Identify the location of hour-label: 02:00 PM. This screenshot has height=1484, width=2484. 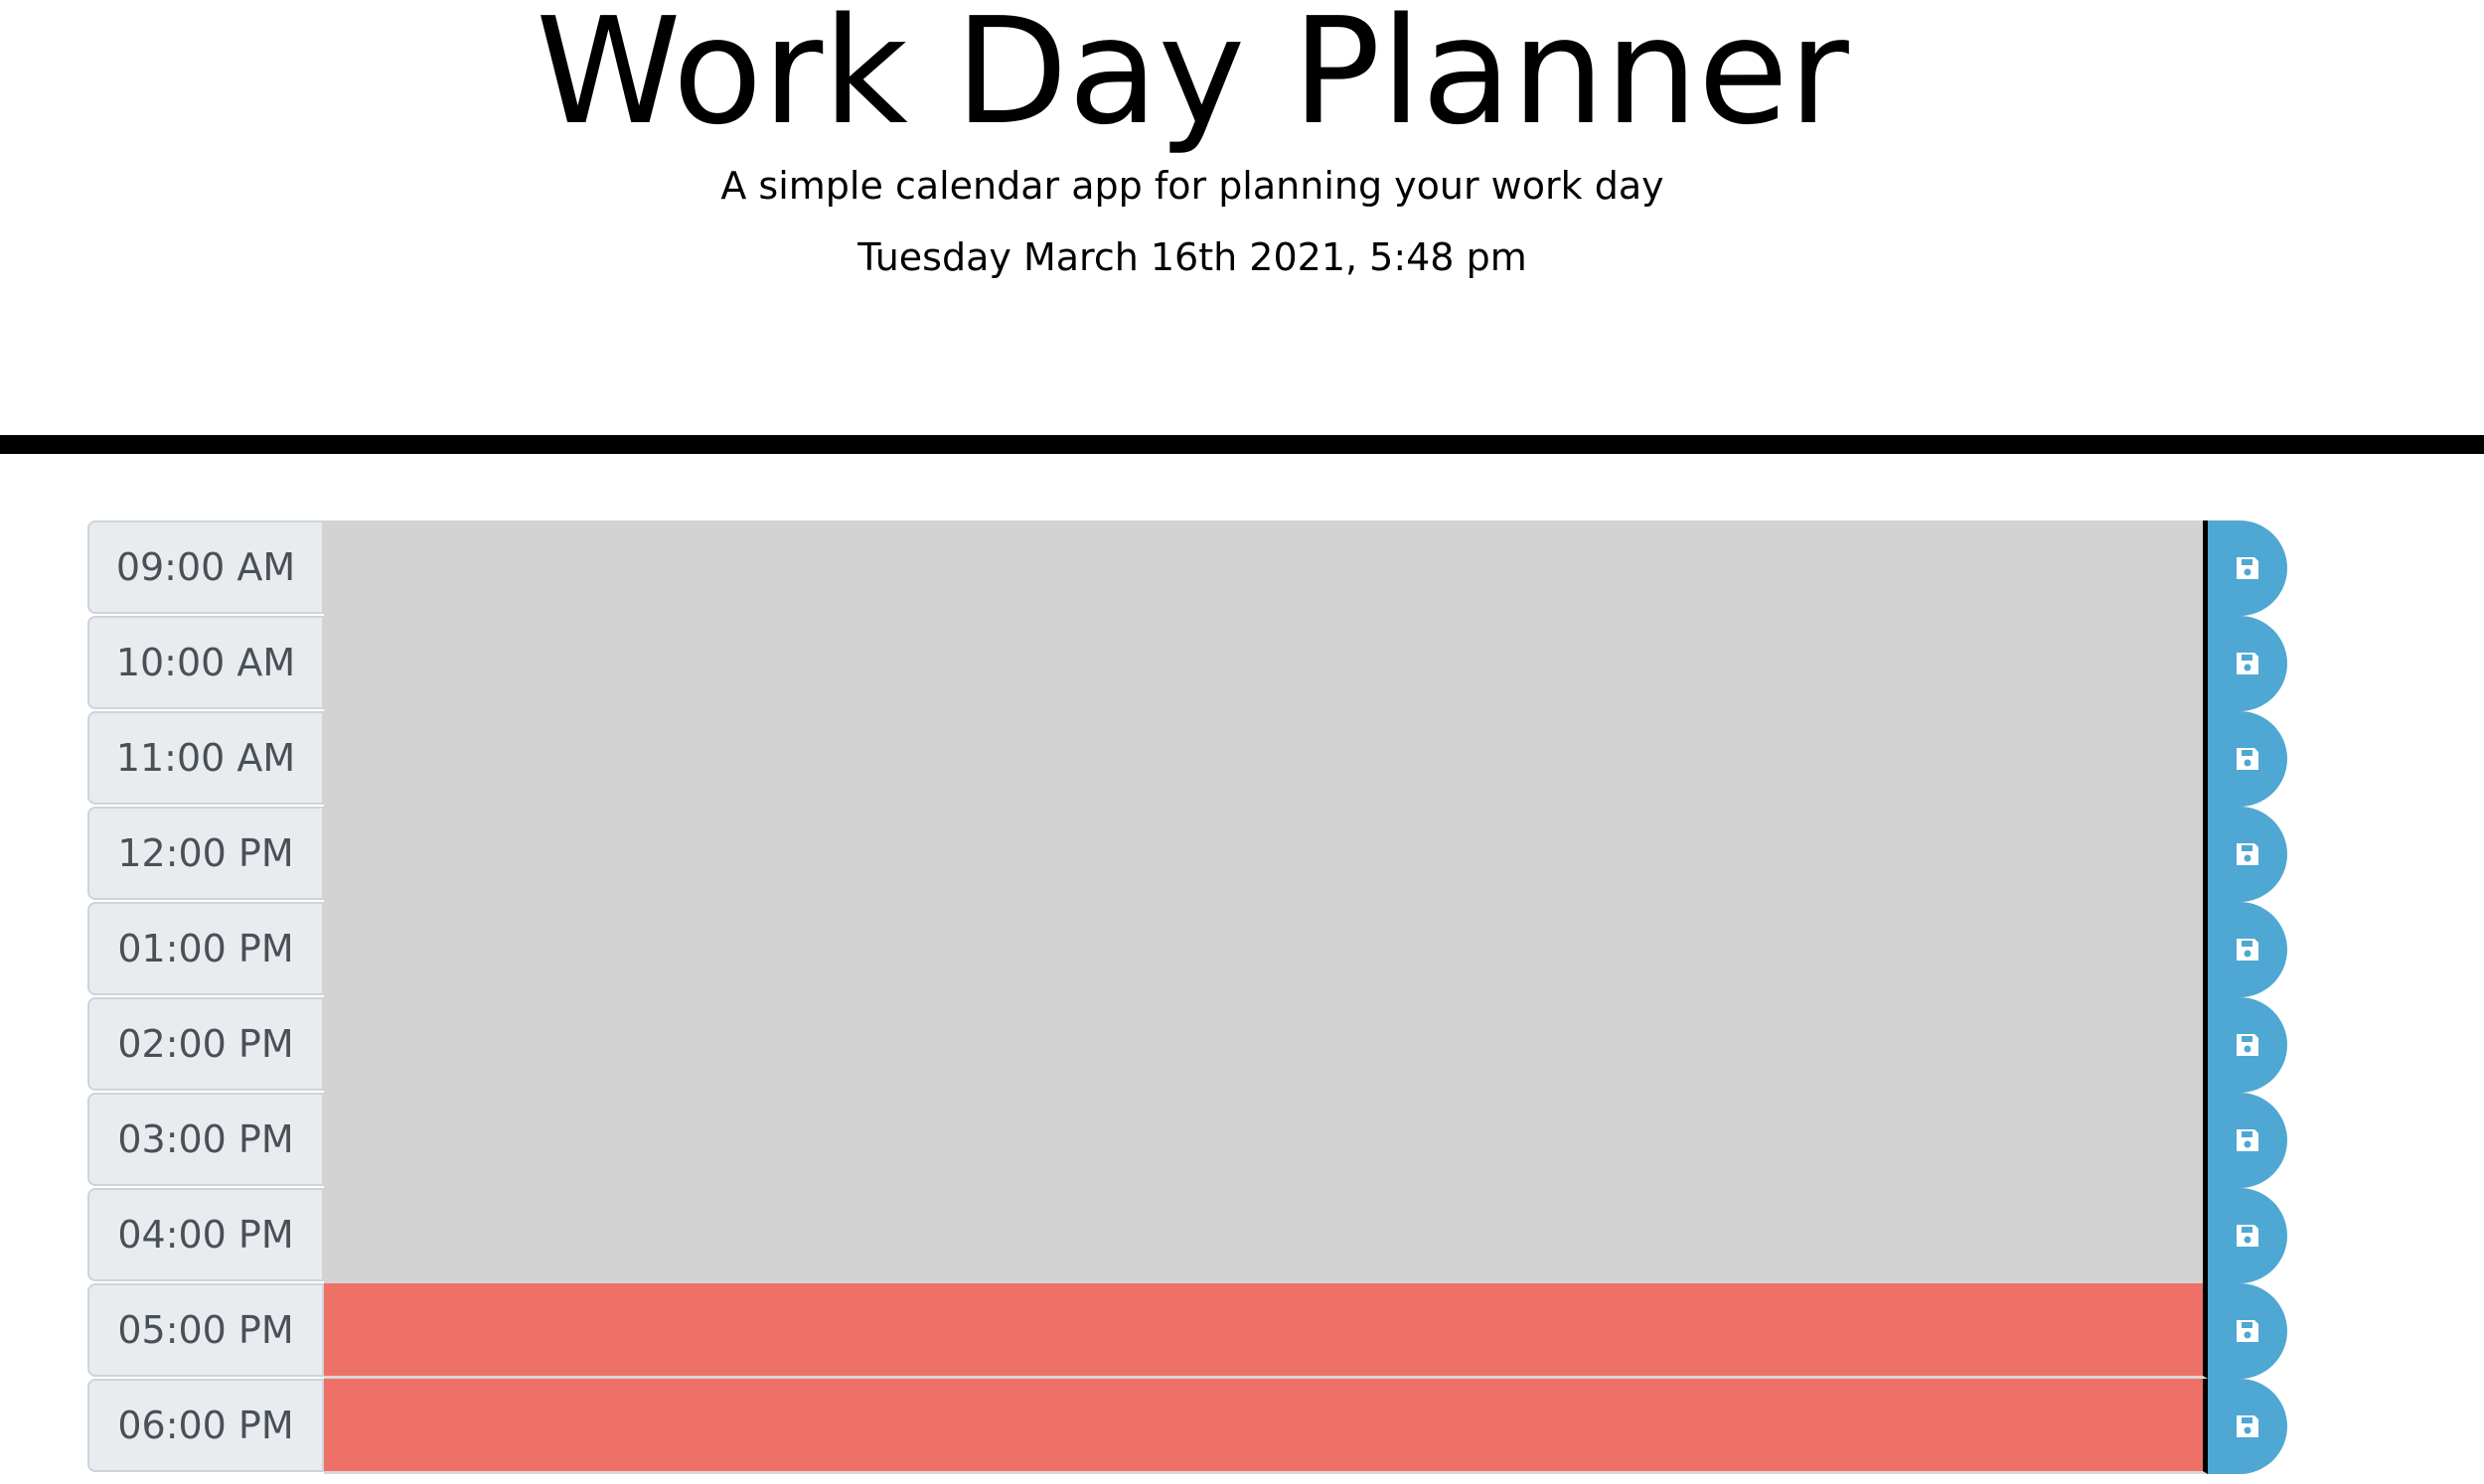
(205, 1044).